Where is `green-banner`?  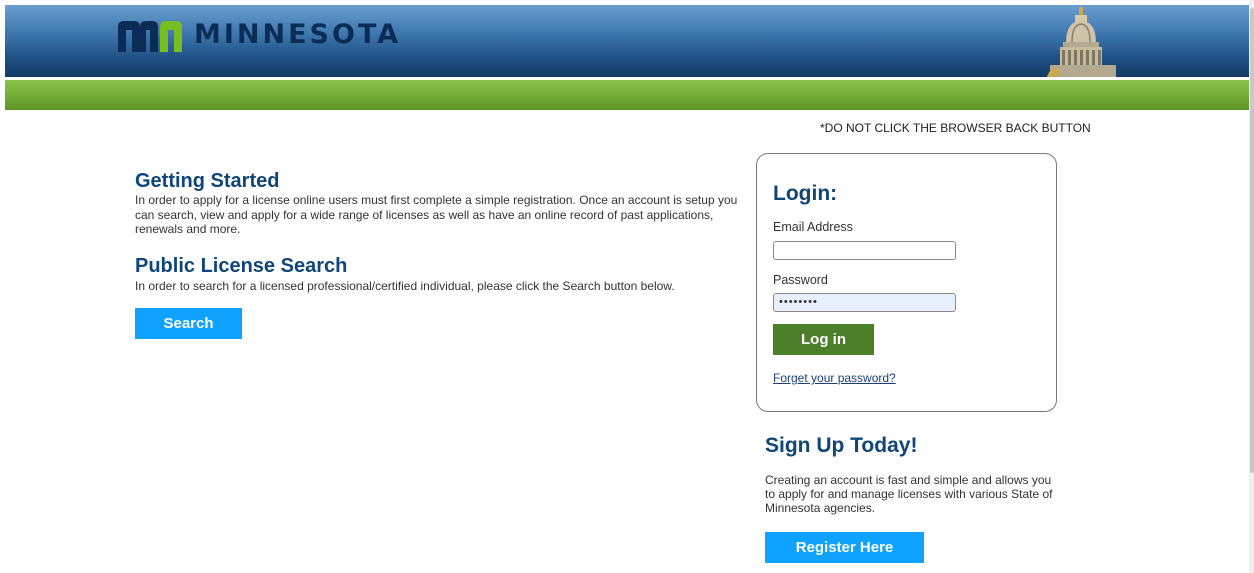
green-banner is located at coordinates (627, 95).